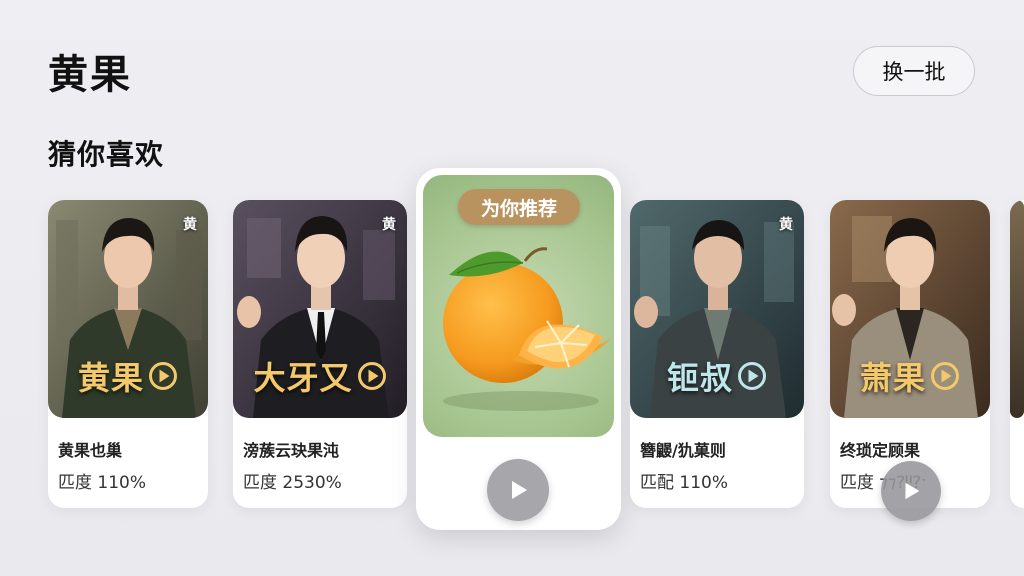 The height and width of the screenshot is (576, 1024). Describe the element at coordinates (519, 207) in the screenshot. I see `recommend-badge: 为你推荐` at that location.